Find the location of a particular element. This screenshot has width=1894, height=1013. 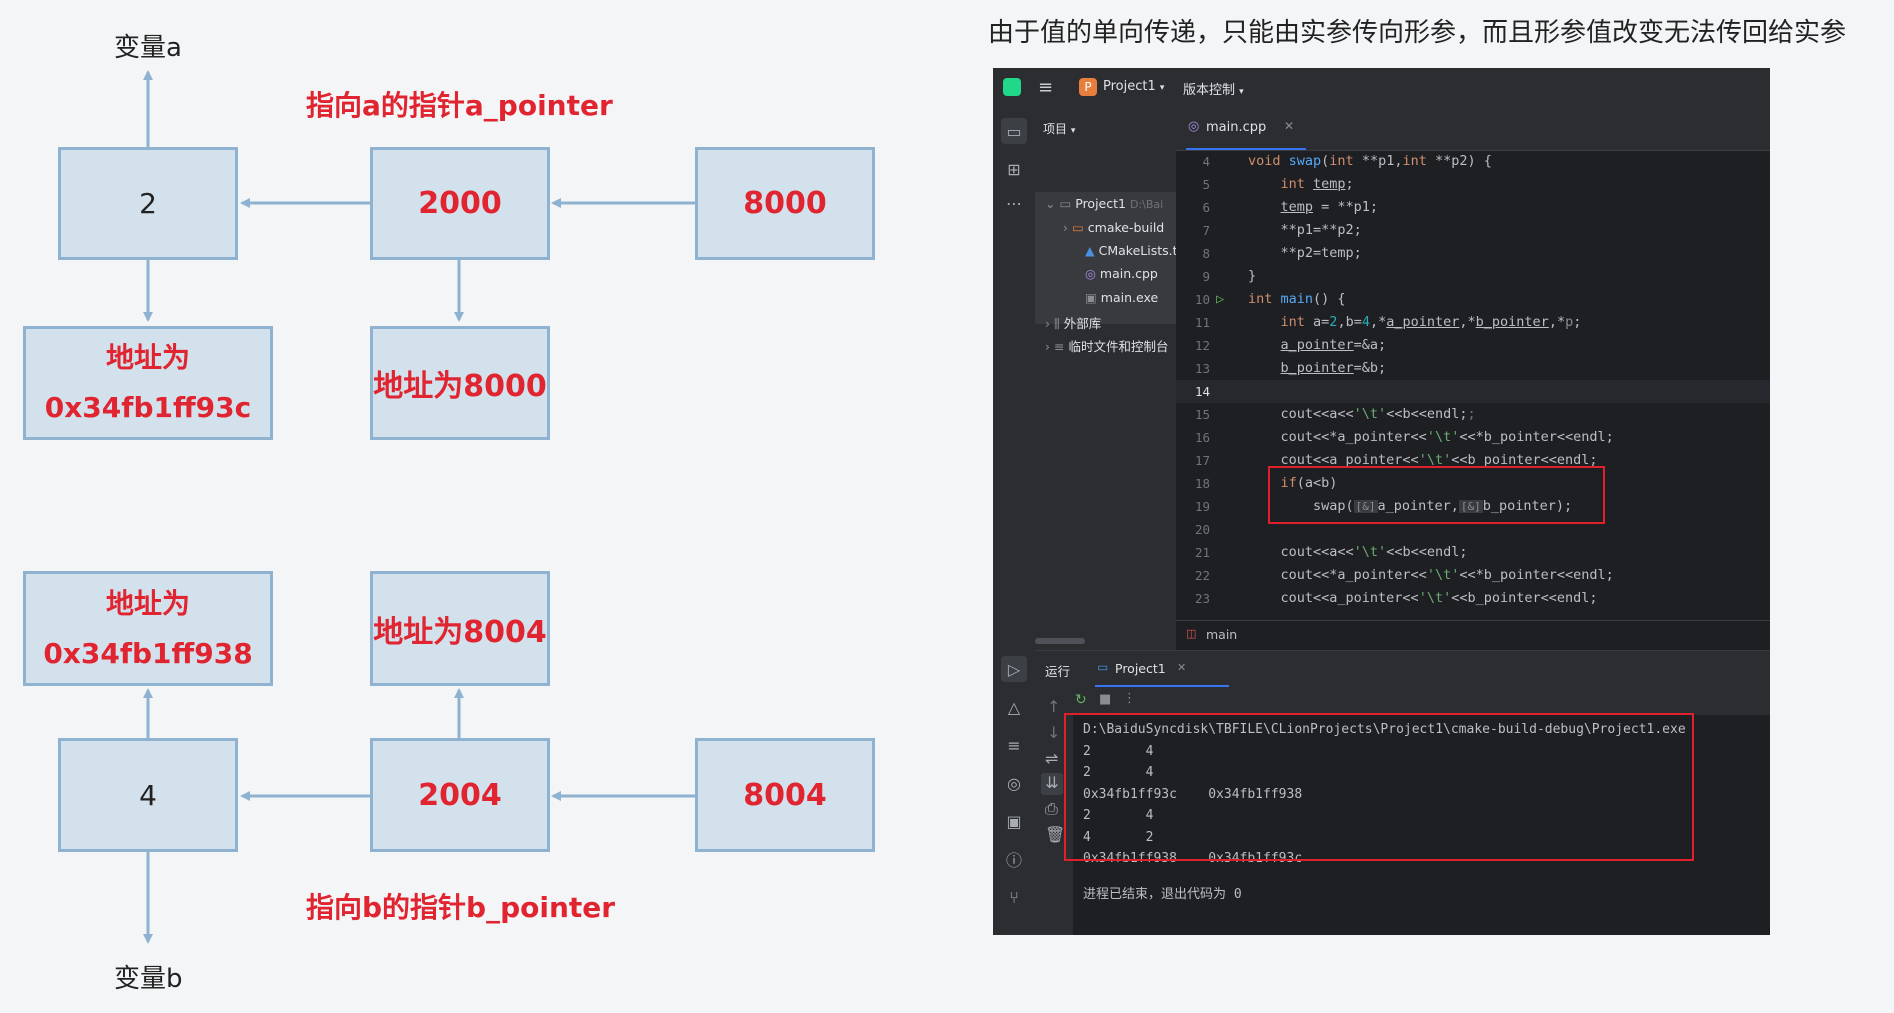

var-b-label: 变量b is located at coordinates (148, 979).